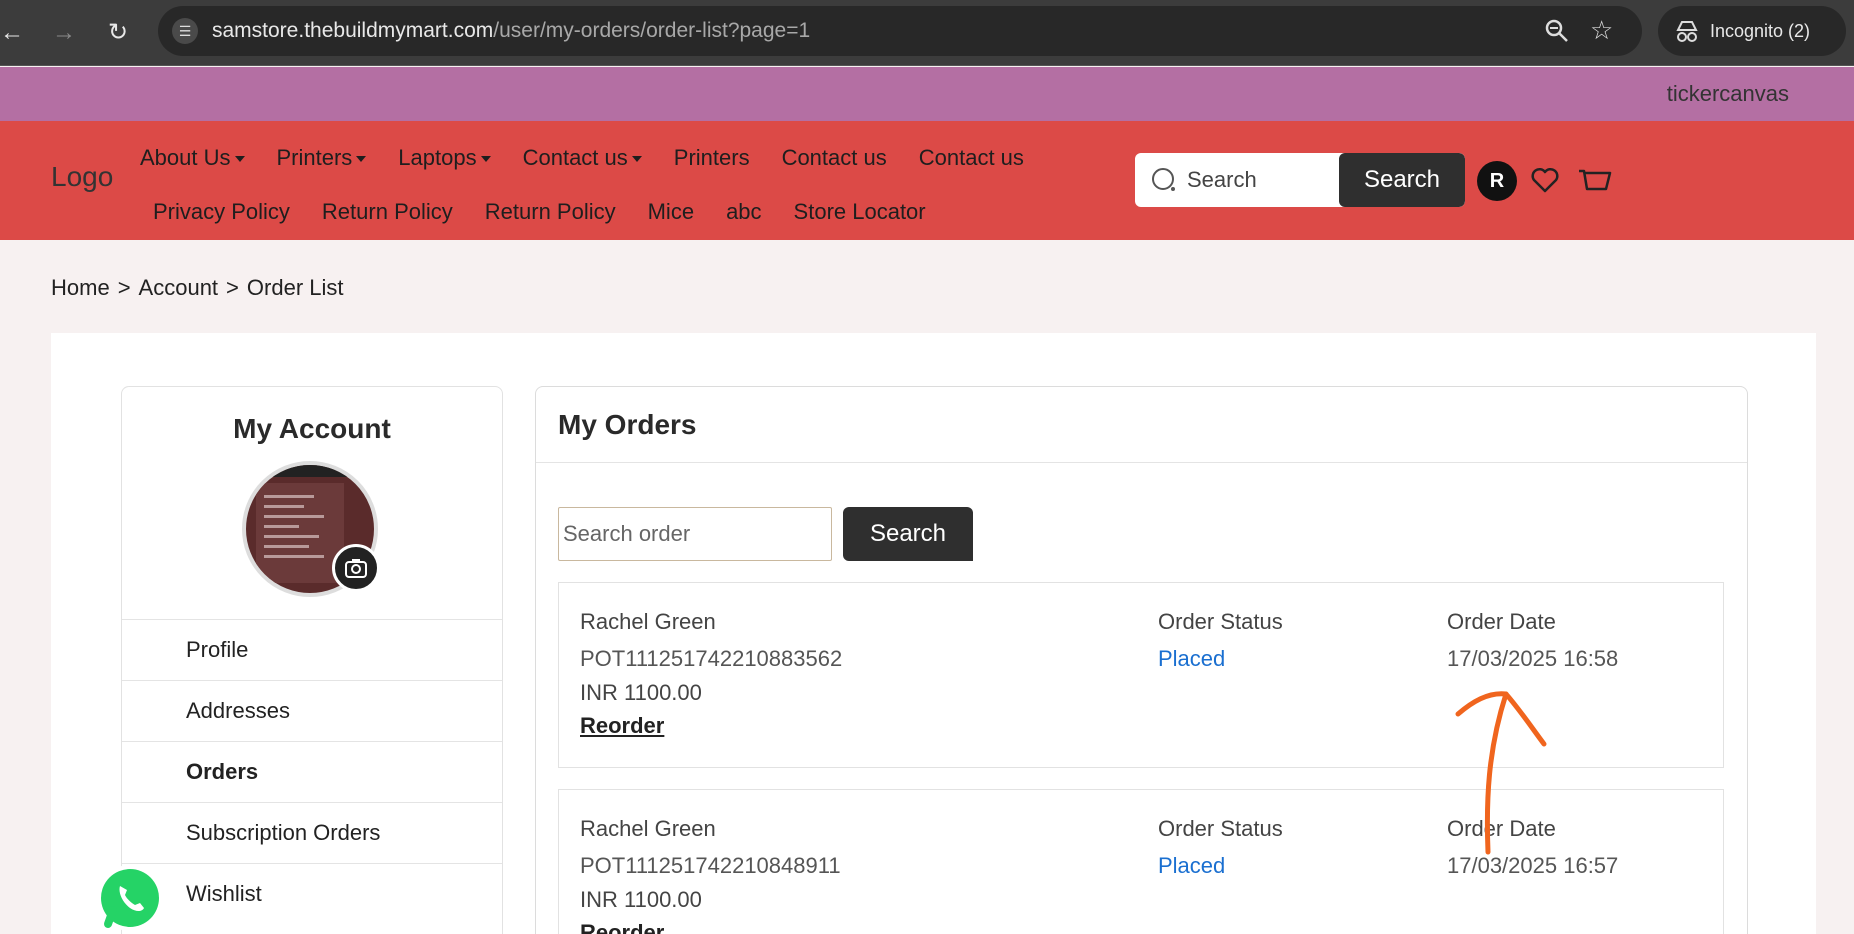  I want to click on forward-icon: →, so click(64, 33).